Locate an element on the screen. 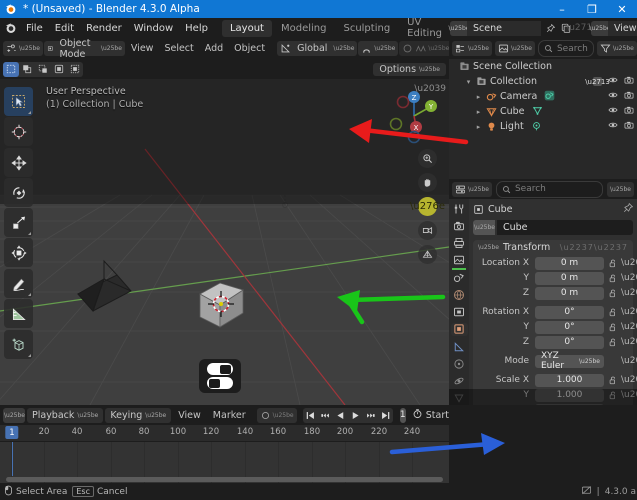 This screenshot has width=637, height=500. tool-add-cube is located at coordinates (18, 344).